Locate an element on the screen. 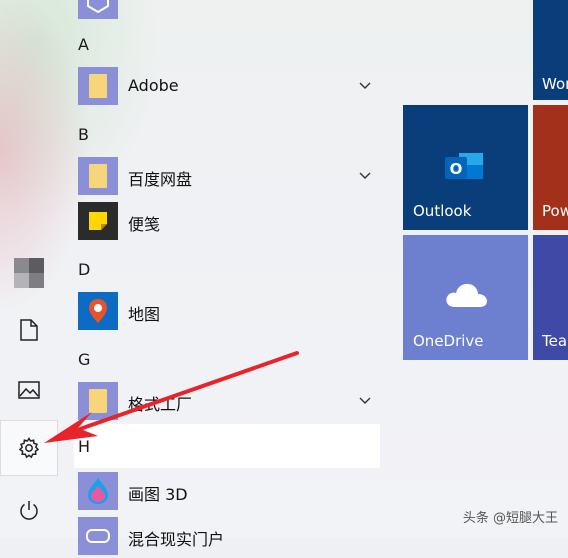  pictures-icon is located at coordinates (29, 390).